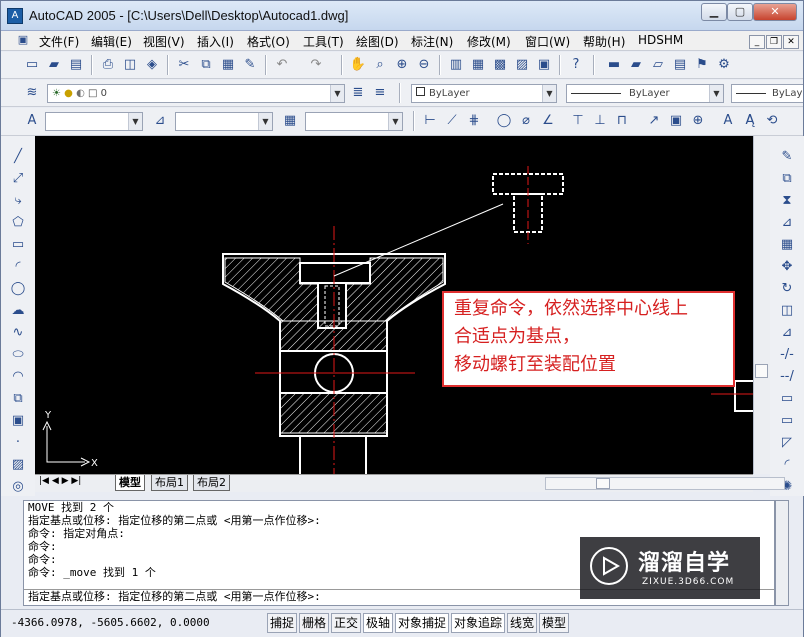 Image resolution: width=804 pixels, height=637 pixels. I want to click on radius-dim-icon: ◯, so click(504, 121).